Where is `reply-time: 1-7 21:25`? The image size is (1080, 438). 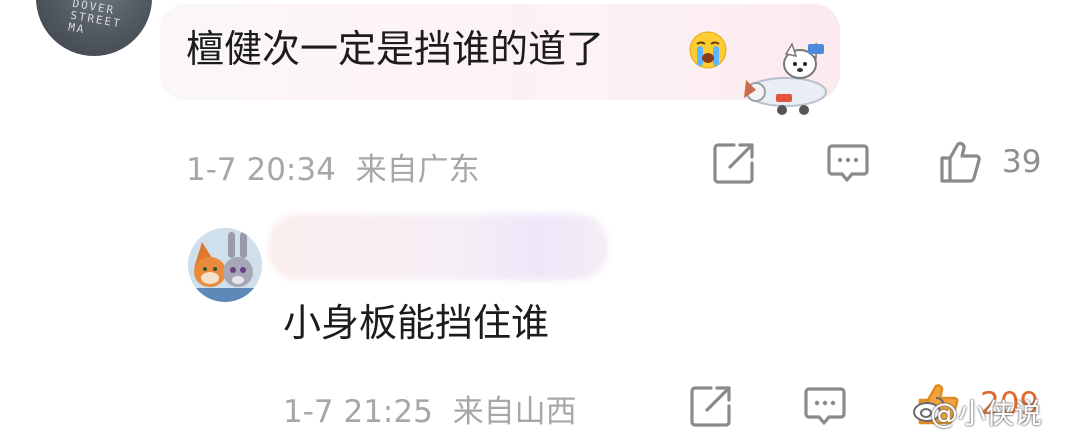
reply-time: 1-7 21:25 is located at coordinates (358, 412).